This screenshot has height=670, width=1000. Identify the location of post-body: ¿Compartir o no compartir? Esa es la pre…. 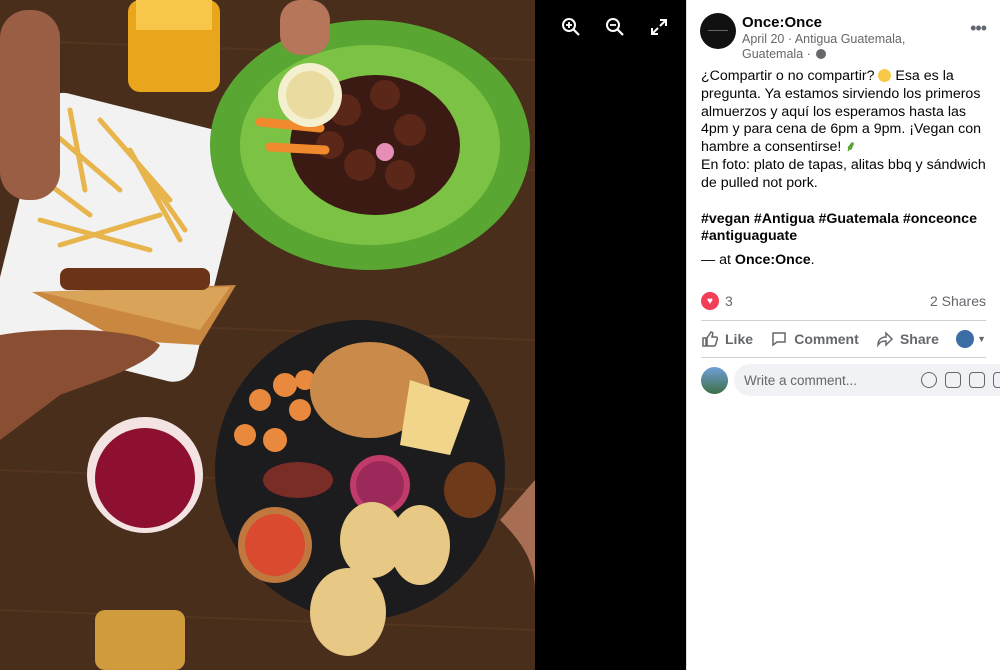
(843, 167).